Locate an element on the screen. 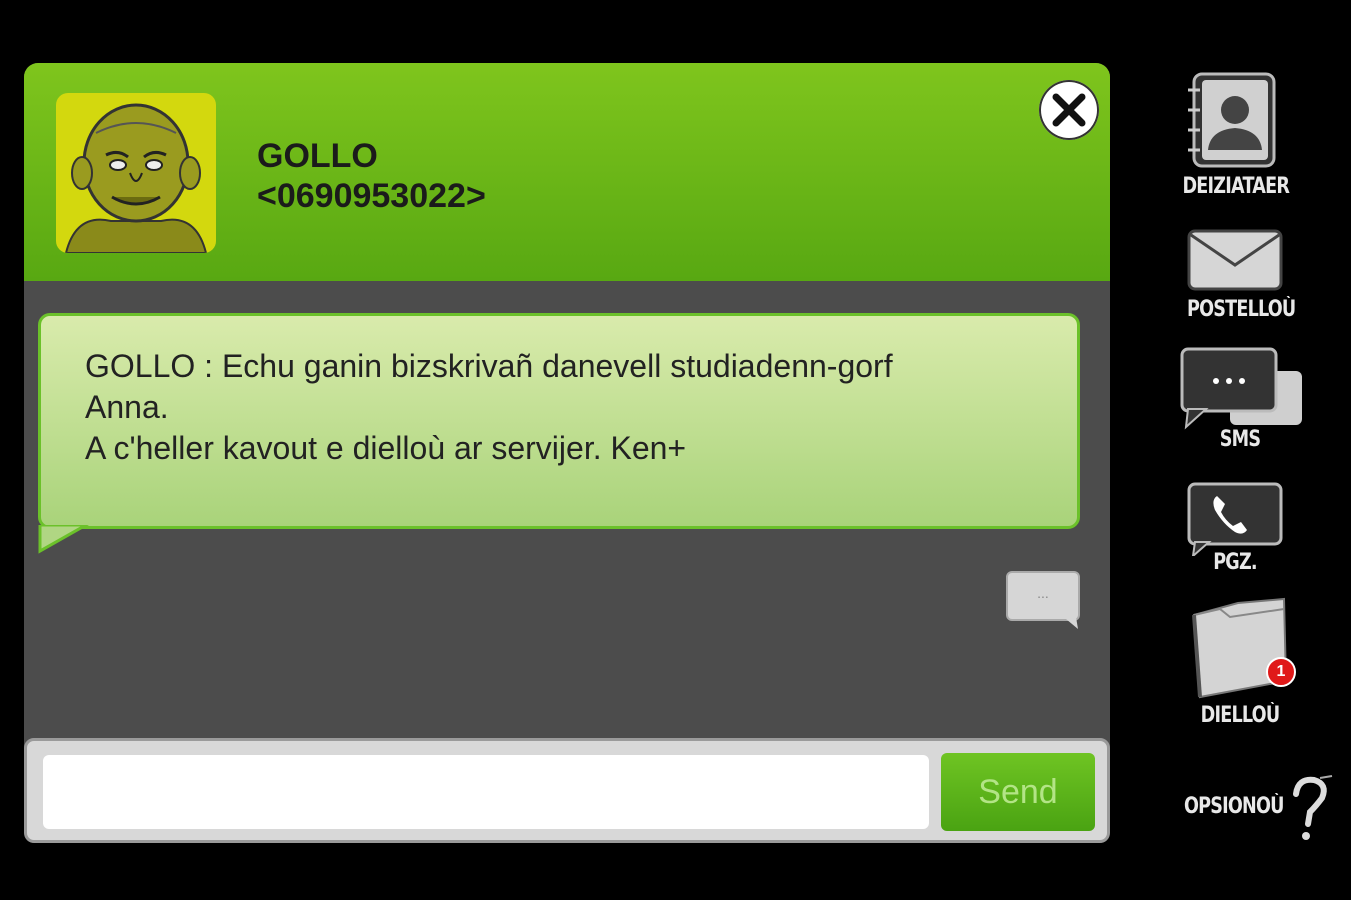 The image size is (1351, 900). sidebar-item-label: OPSIONOÙ is located at coordinates (1234, 806).